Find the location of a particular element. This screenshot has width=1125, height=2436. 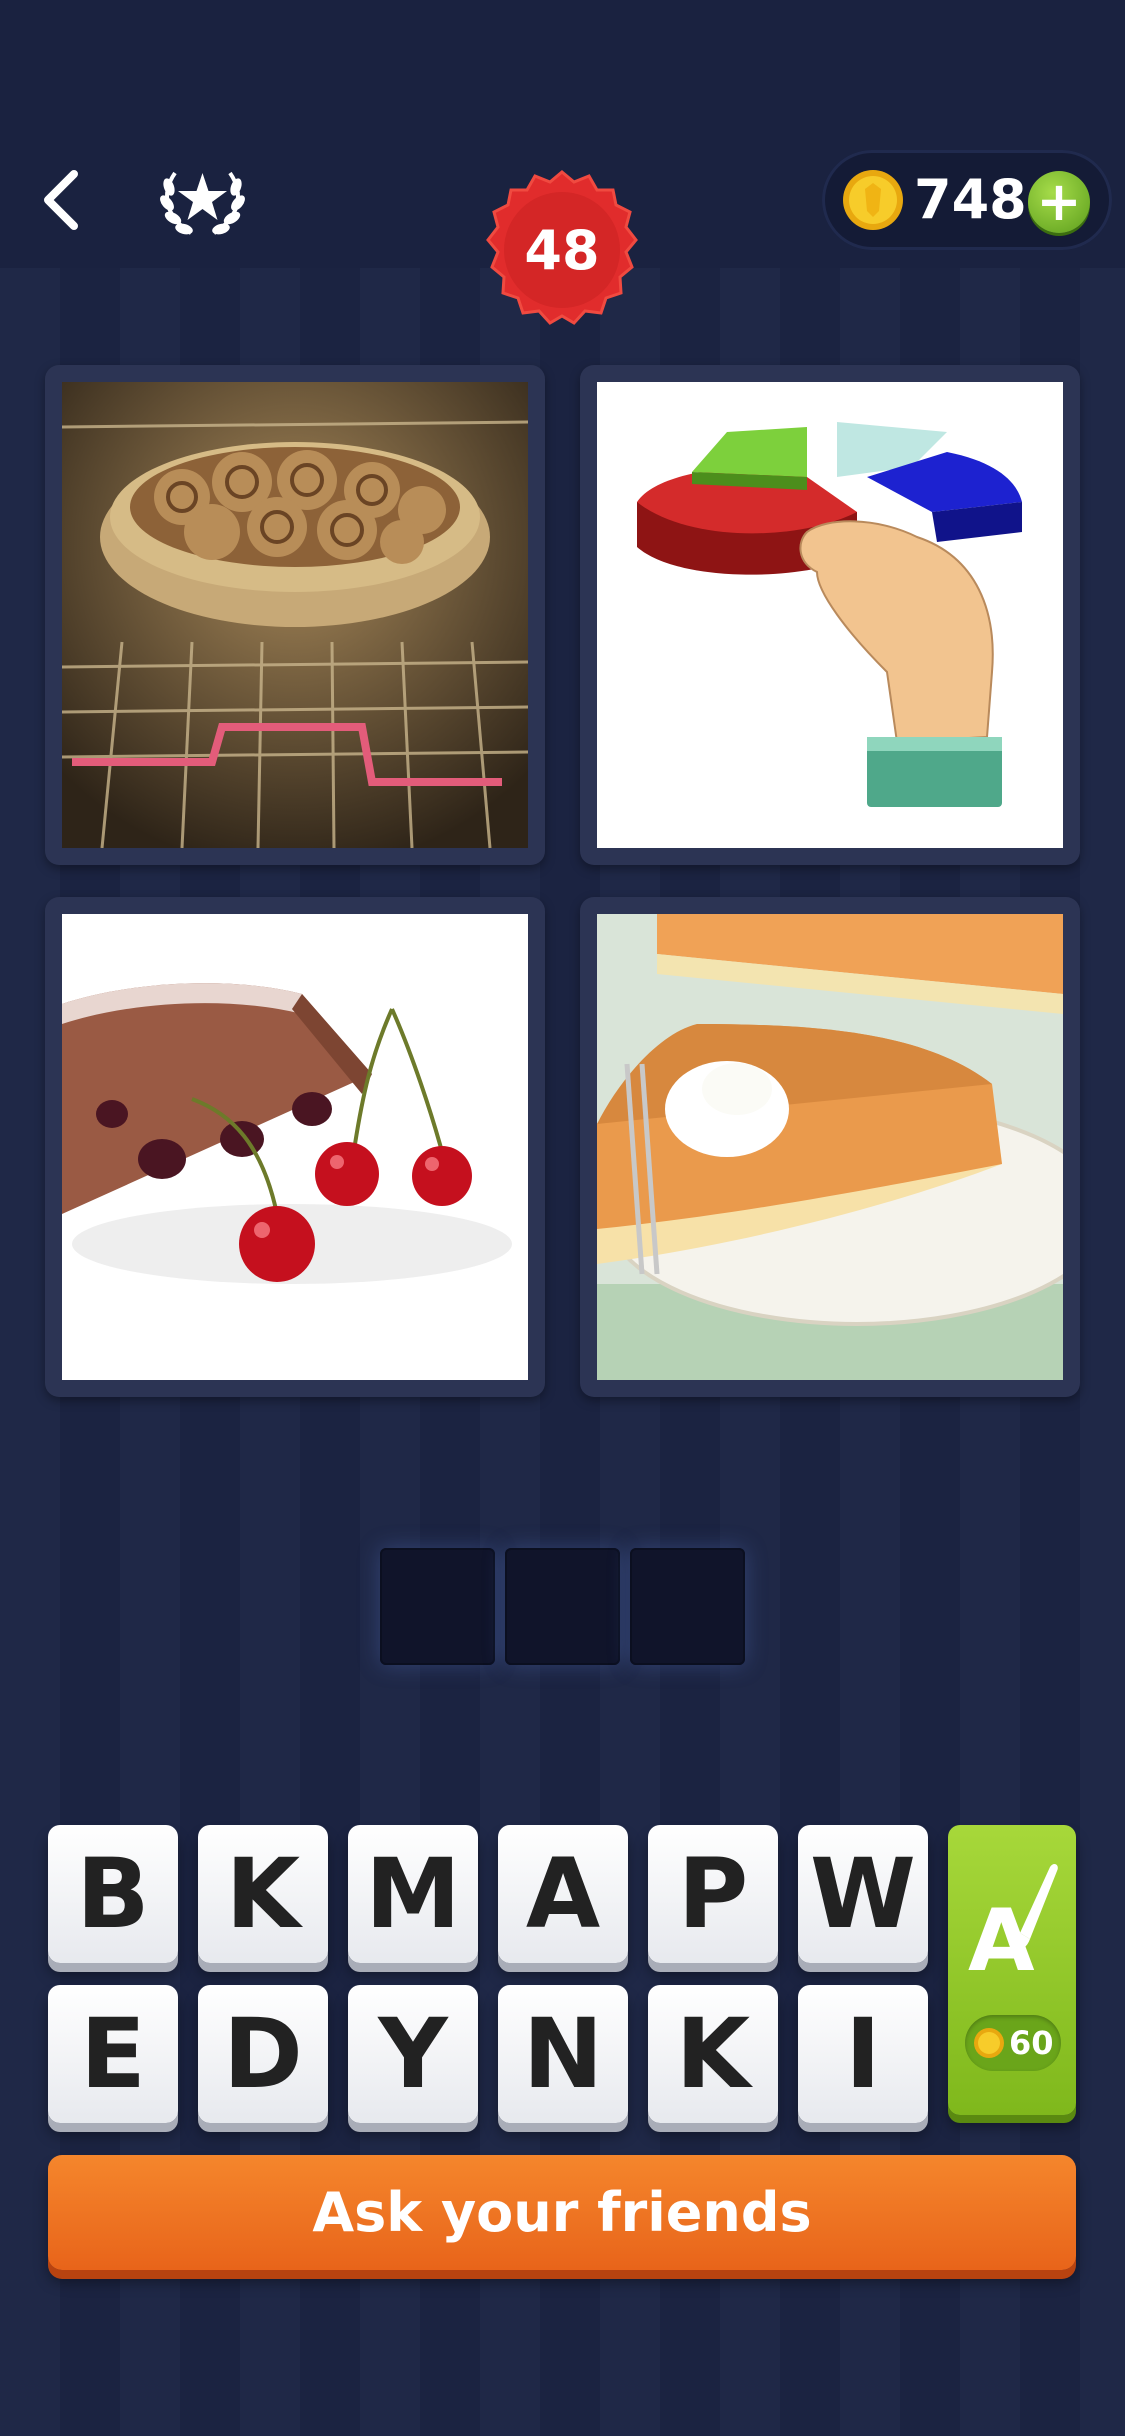

letter-key-4: A is located at coordinates (563, 1894).